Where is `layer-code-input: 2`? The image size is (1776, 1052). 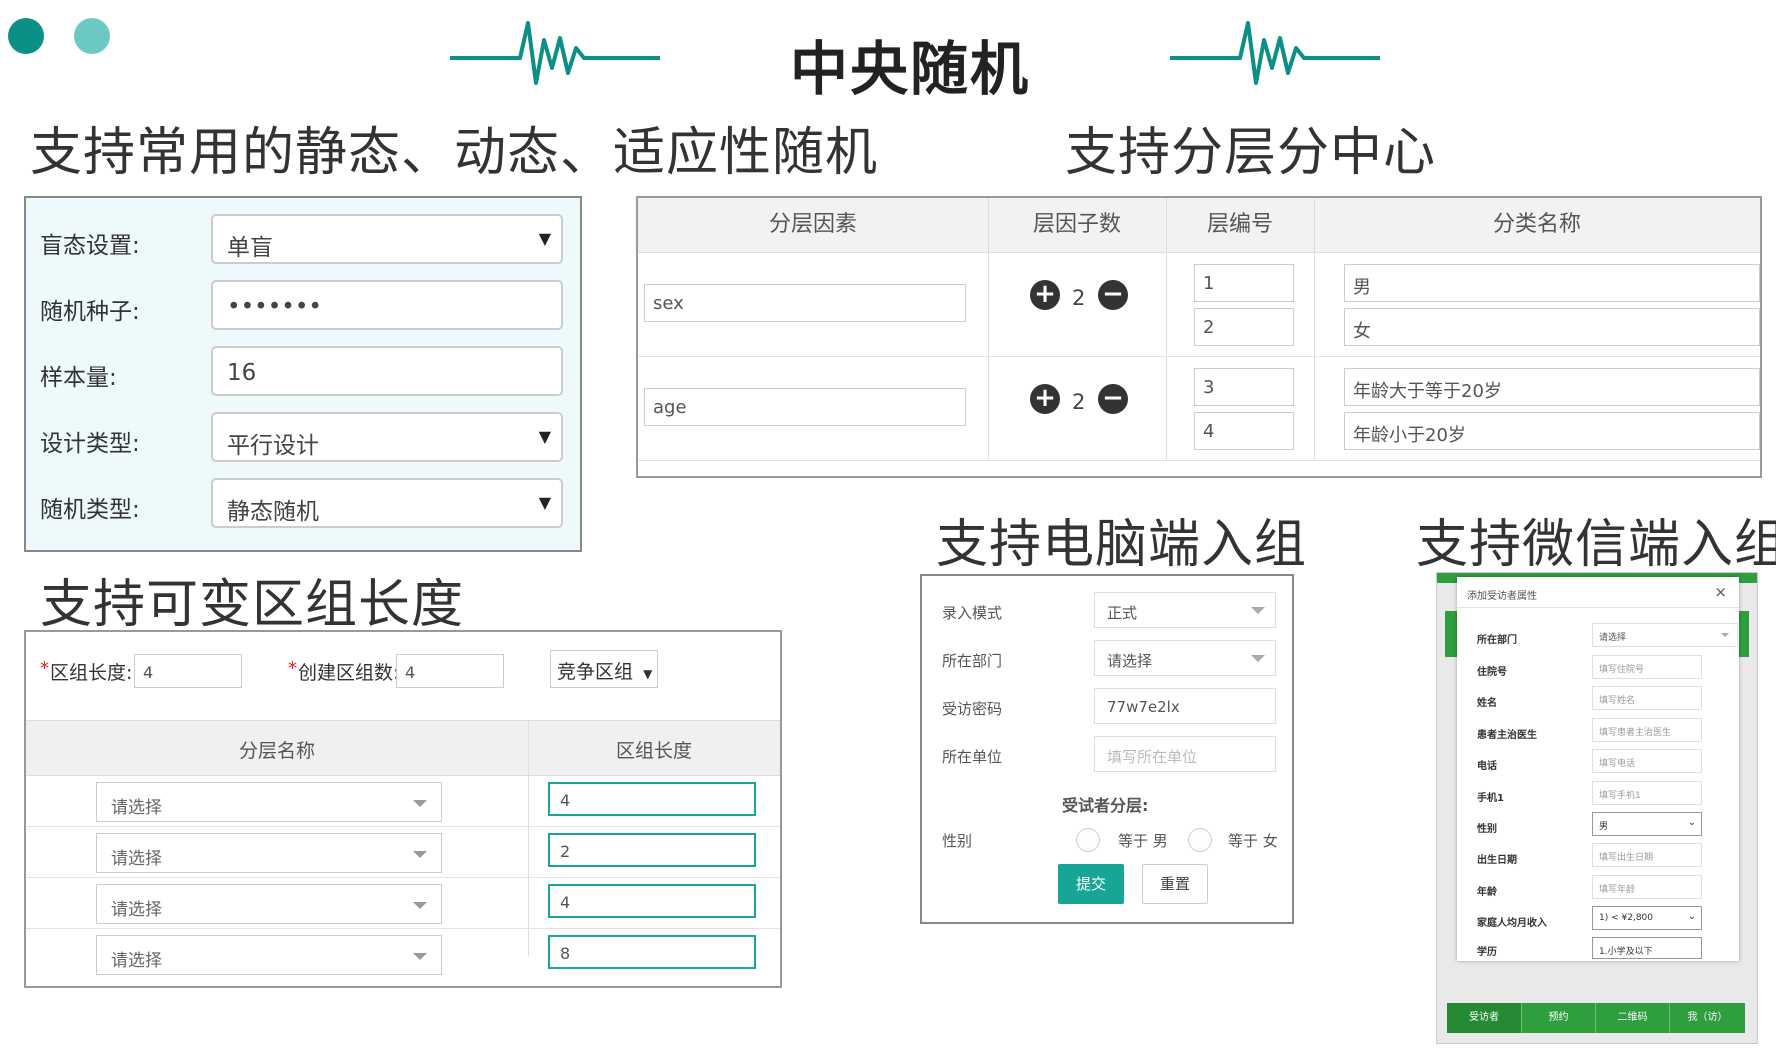 layer-code-input: 2 is located at coordinates (1244, 327).